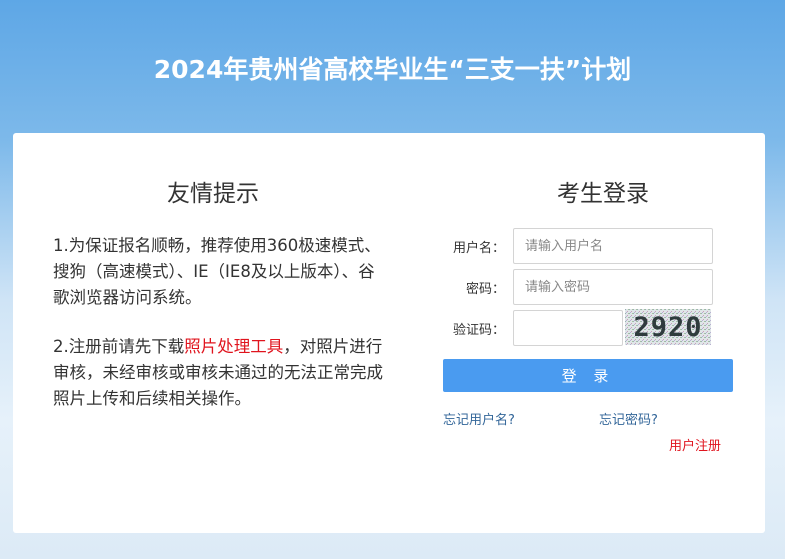 The width and height of the screenshot is (785, 559). What do you see at coordinates (213, 194) in the screenshot?
I see `tips-title: 友情提示` at bounding box center [213, 194].